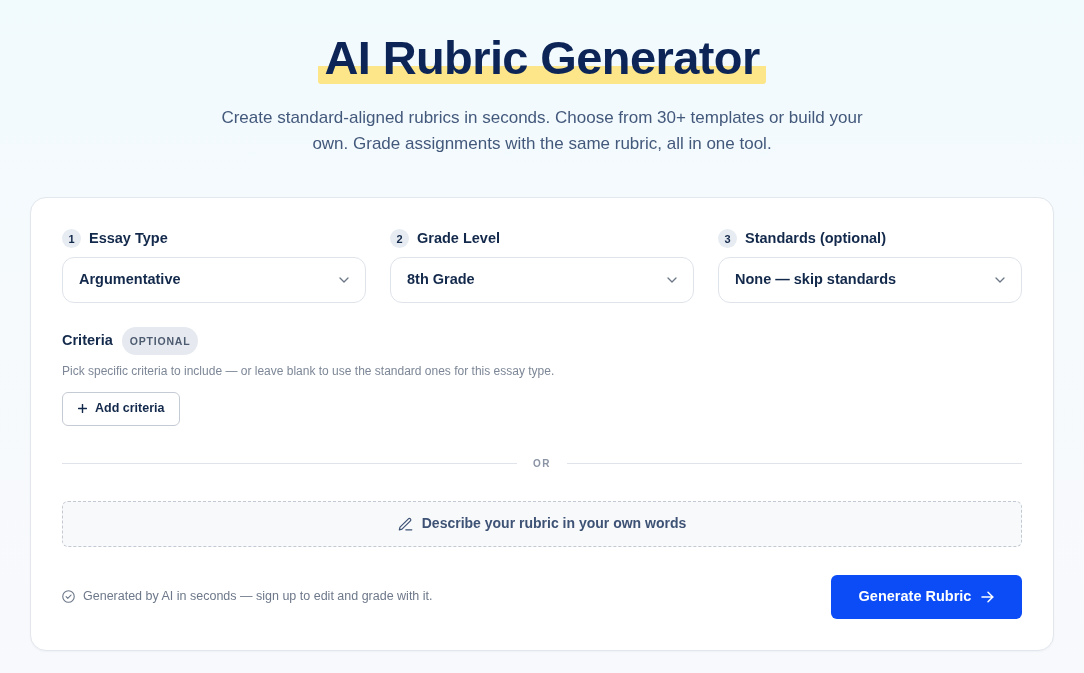  Describe the element at coordinates (542, 279) in the screenshot. I see `dropdown-field: 8th Grade` at that location.